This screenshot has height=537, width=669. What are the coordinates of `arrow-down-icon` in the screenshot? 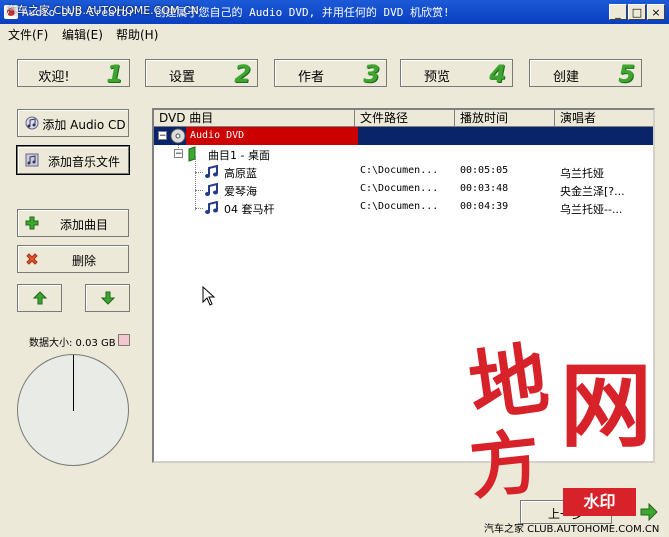 It's located at (108, 298).